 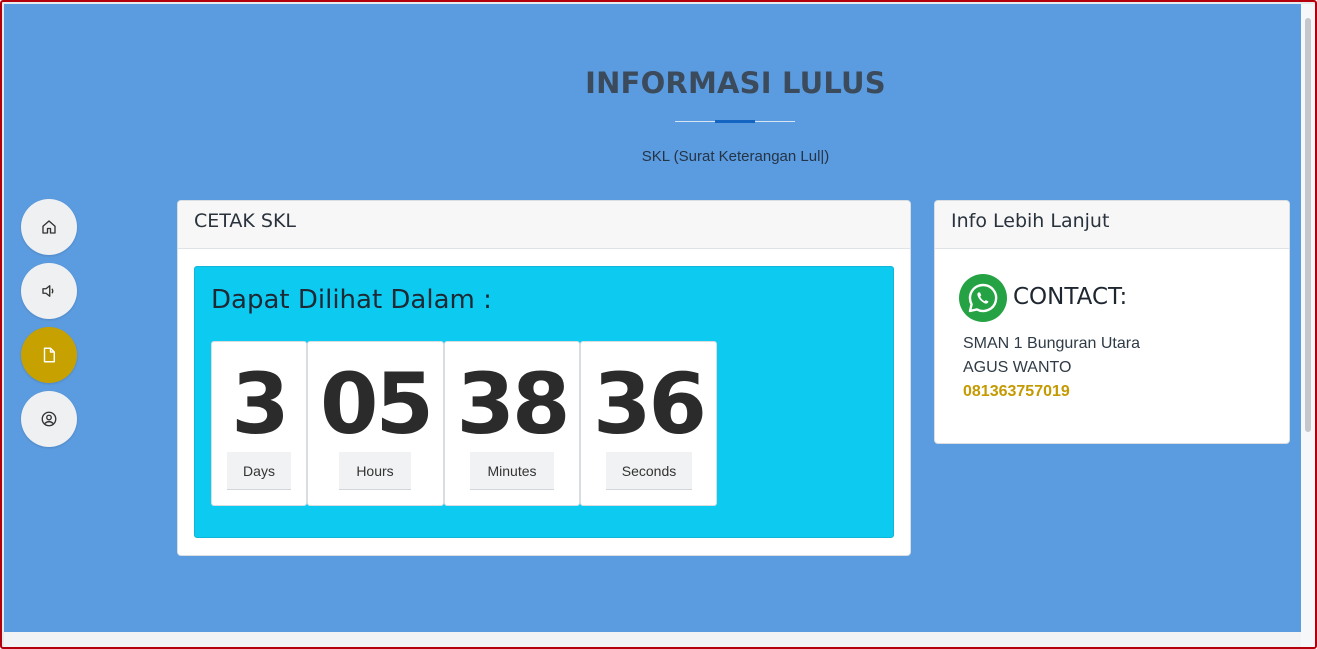 I want to click on contact-person: AGUS WANTO, so click(x=1017, y=367).